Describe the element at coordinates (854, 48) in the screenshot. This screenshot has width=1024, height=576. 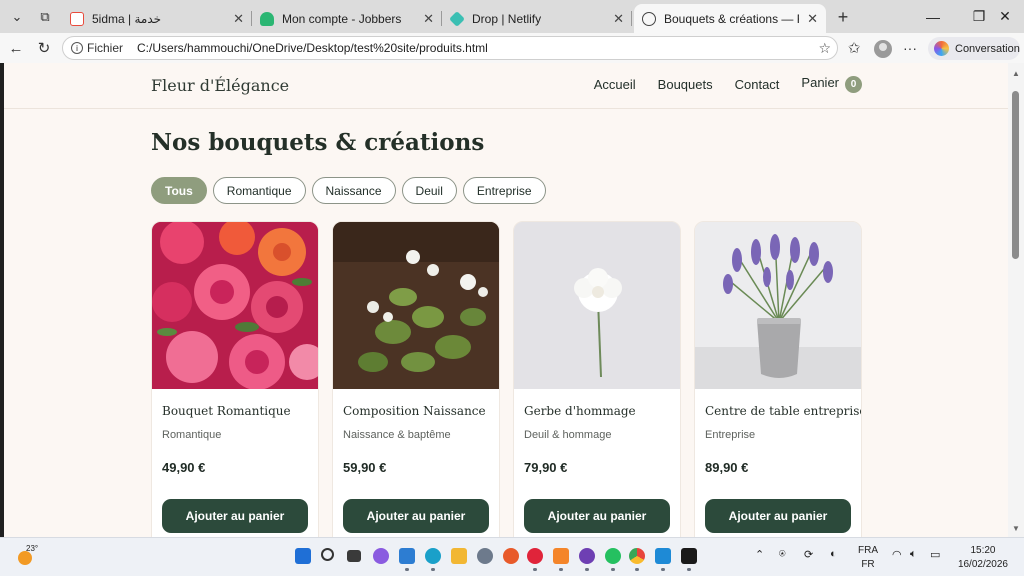
I see `favorites-icon: ✩` at that location.